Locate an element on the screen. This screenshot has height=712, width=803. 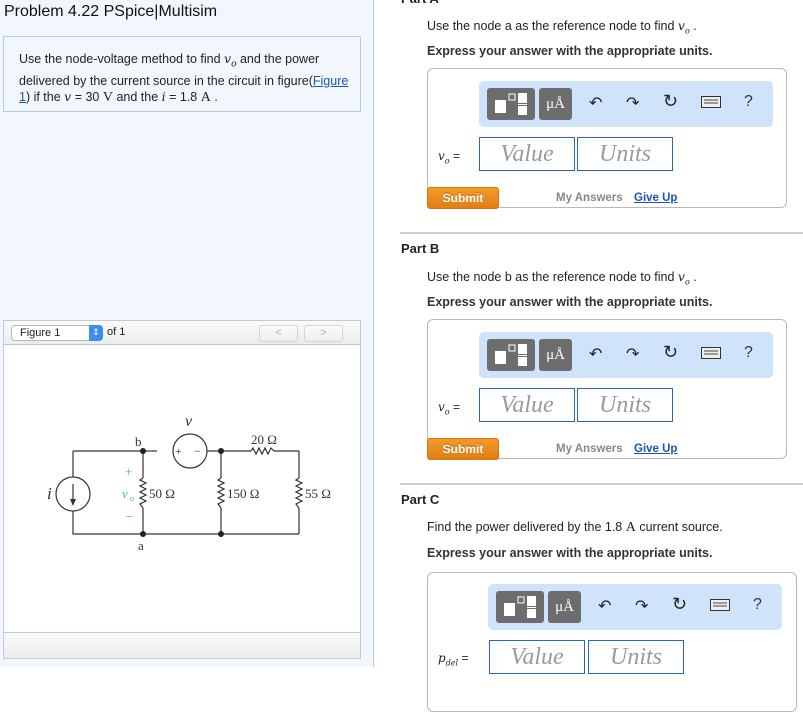
label-var: p is located at coordinates (442, 658).